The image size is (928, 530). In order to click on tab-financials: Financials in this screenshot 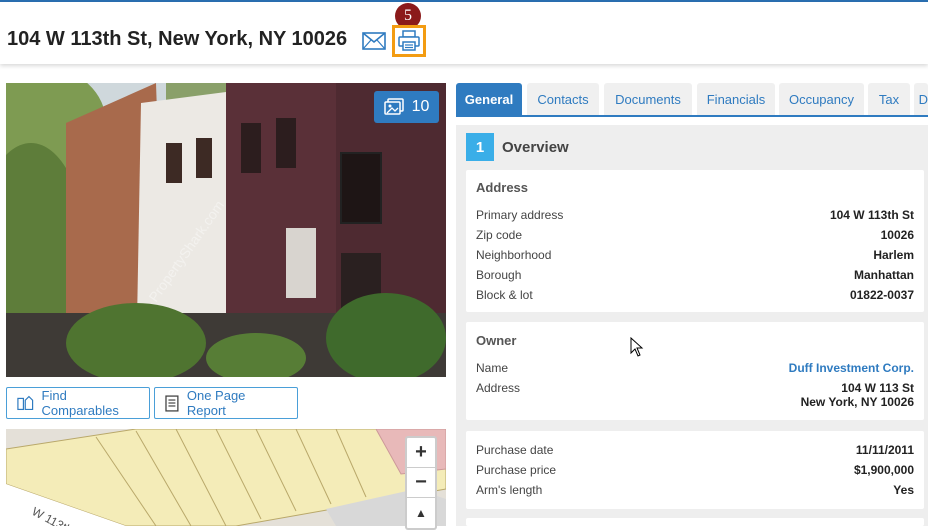, I will do `click(736, 99)`.